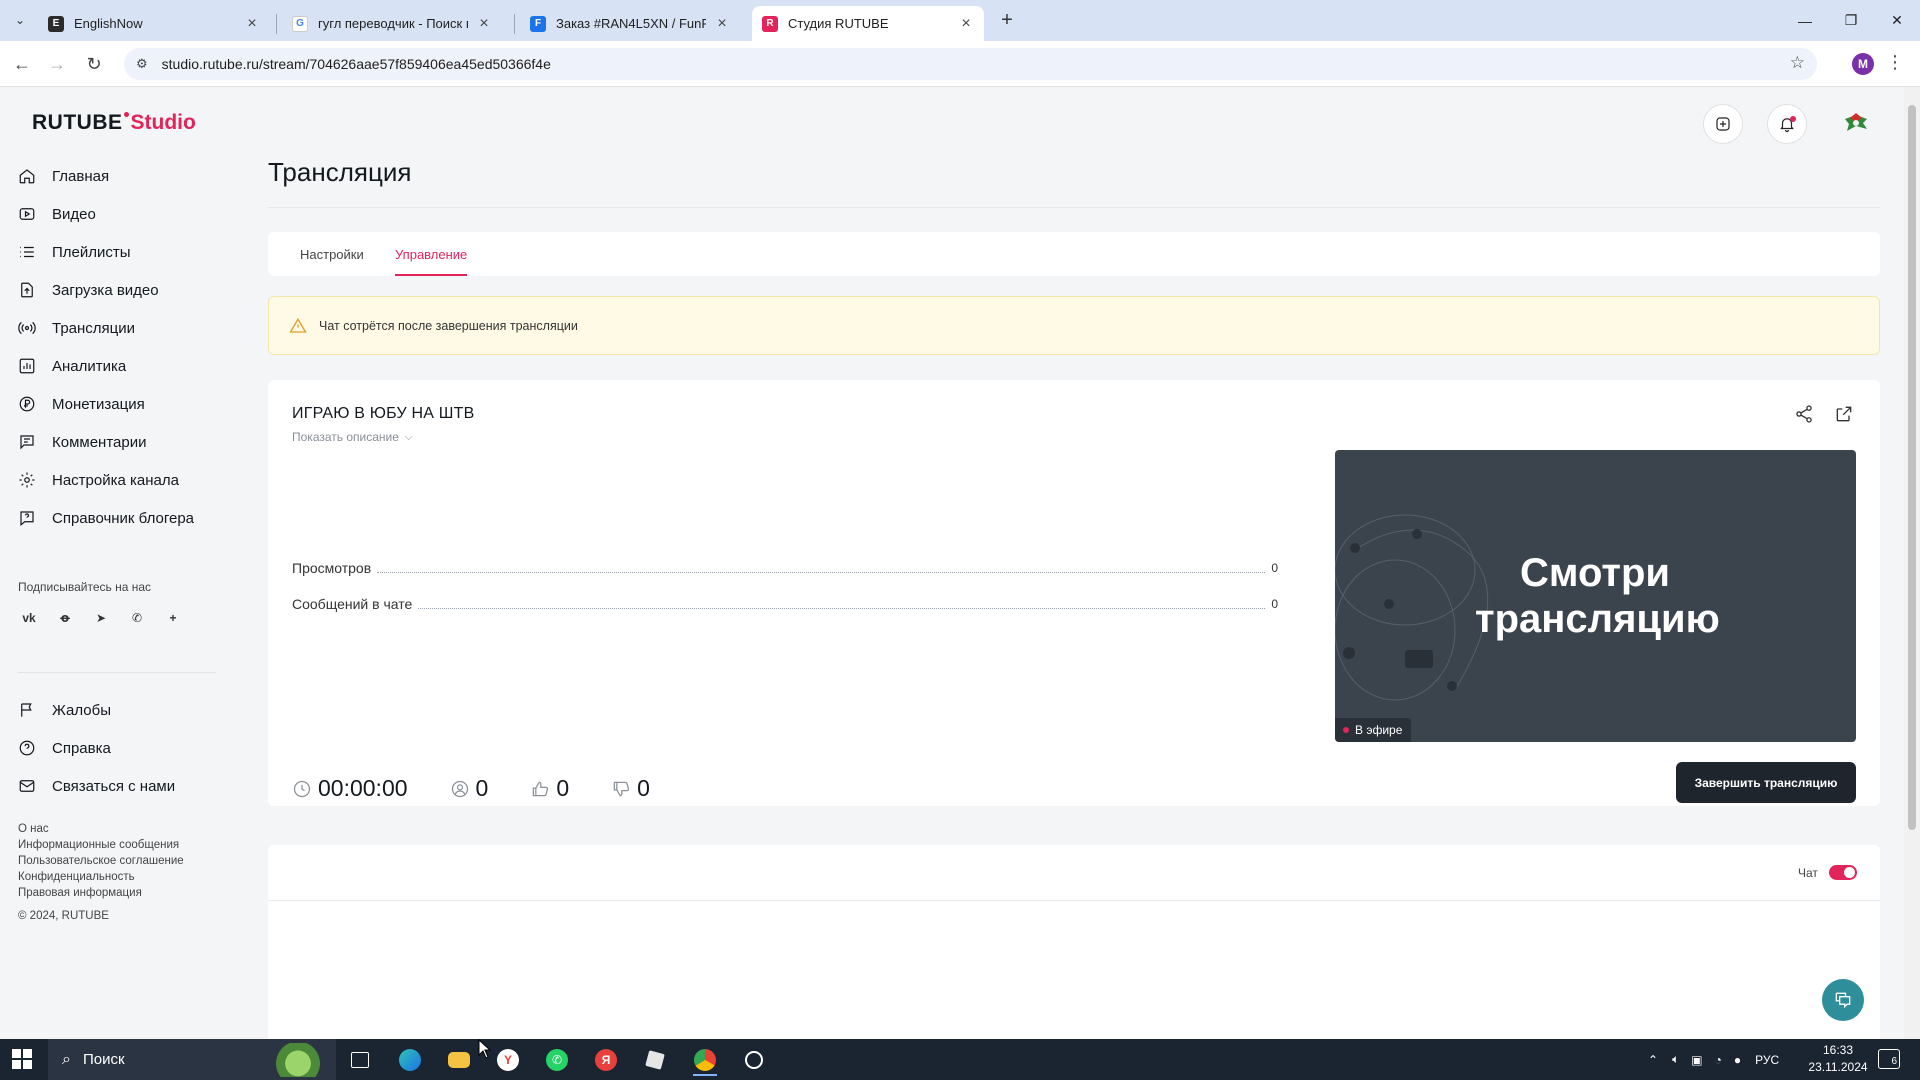  I want to click on browser-menu-icon: ⋮, so click(1895, 62).